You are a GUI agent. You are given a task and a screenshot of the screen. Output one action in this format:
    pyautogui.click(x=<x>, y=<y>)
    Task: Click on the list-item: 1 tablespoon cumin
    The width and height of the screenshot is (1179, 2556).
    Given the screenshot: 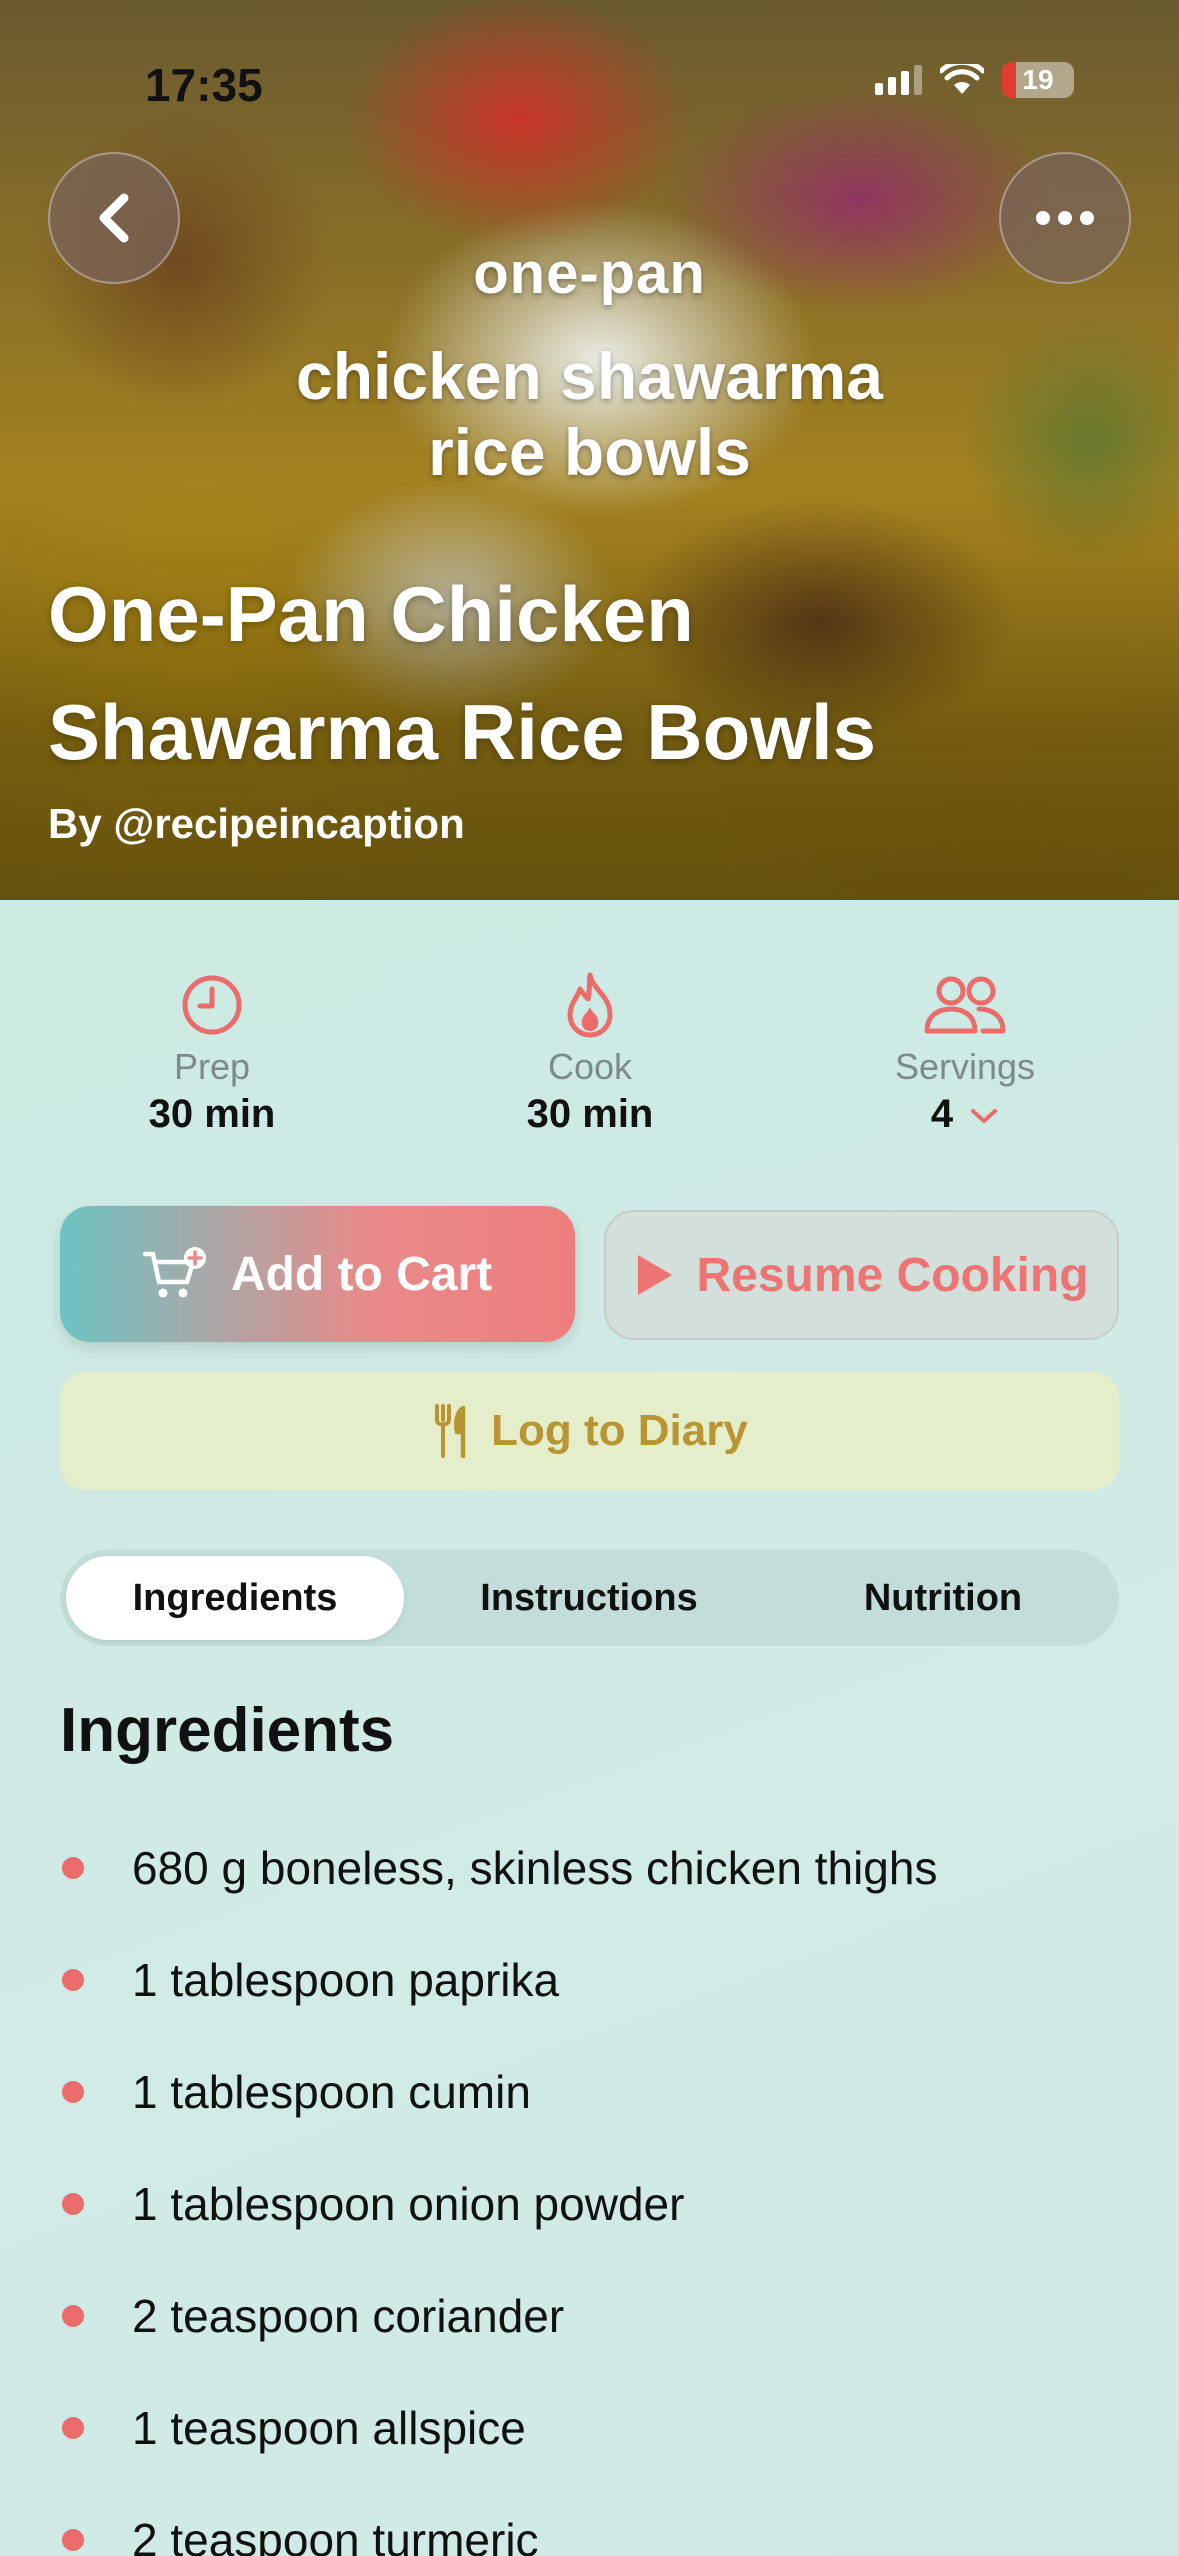 What is the action you would take?
    pyautogui.click(x=600, y=2092)
    